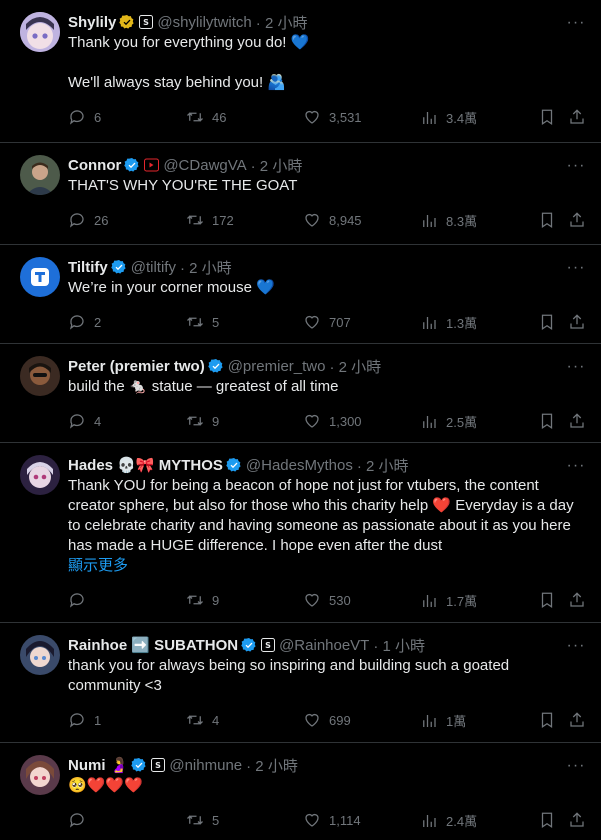  What do you see at coordinates (84, 322) in the screenshot?
I see `reply-button: 2` at bounding box center [84, 322].